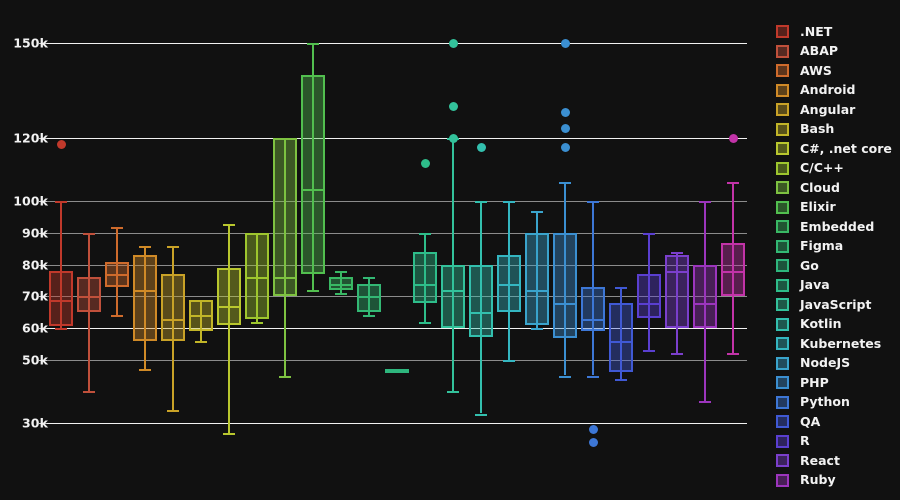 This screenshot has height=500, width=900. I want to click on legend-item: Ruby, so click(835, 481).